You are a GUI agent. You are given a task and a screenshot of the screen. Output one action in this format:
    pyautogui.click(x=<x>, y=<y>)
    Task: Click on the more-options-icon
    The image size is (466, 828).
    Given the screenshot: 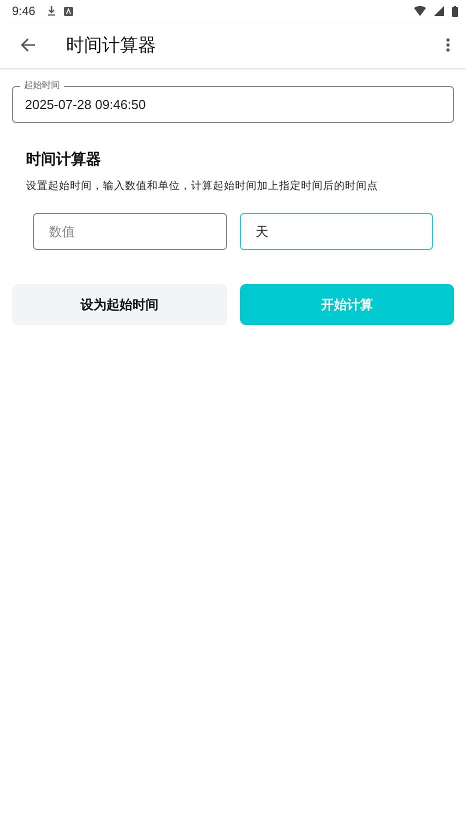 What is the action you would take?
    pyautogui.click(x=448, y=45)
    